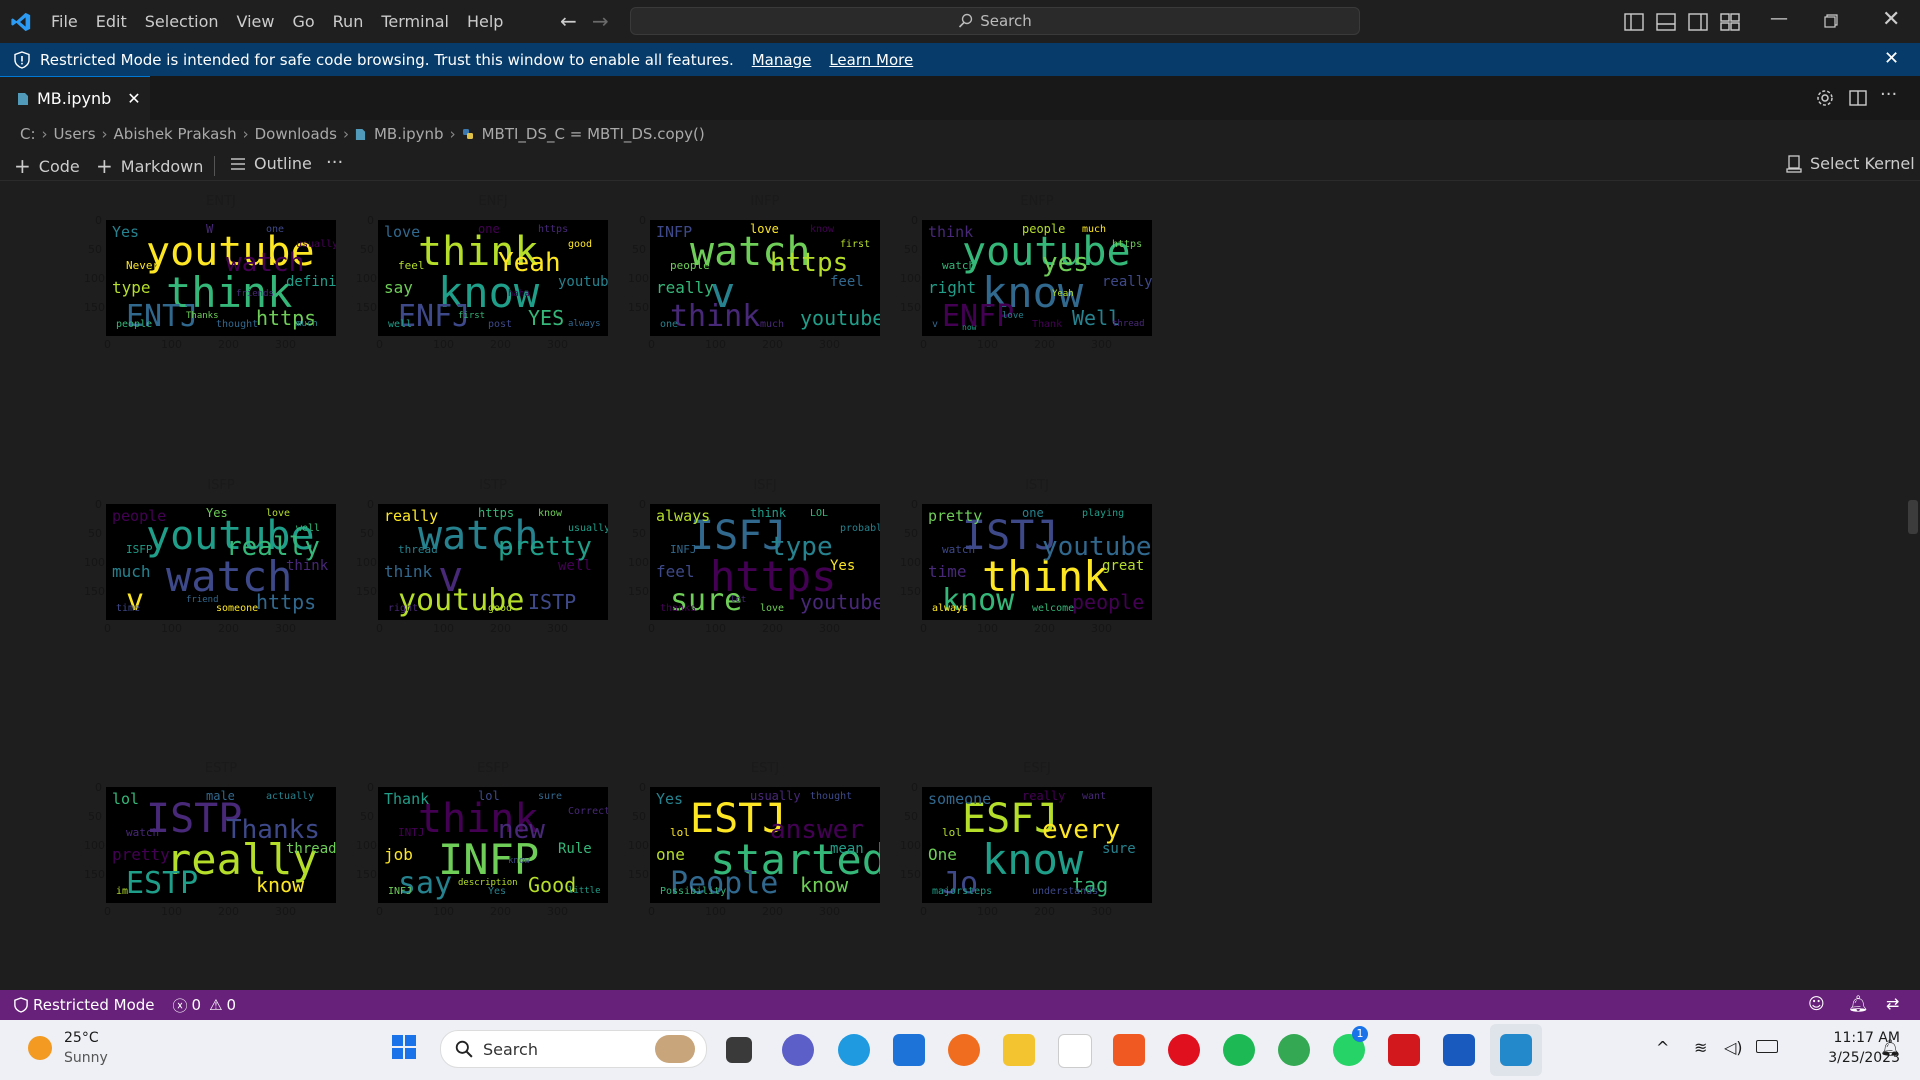 Image resolution: width=1920 pixels, height=1080 pixels. What do you see at coordinates (348, 21) in the screenshot?
I see `menu-run: Run` at bounding box center [348, 21].